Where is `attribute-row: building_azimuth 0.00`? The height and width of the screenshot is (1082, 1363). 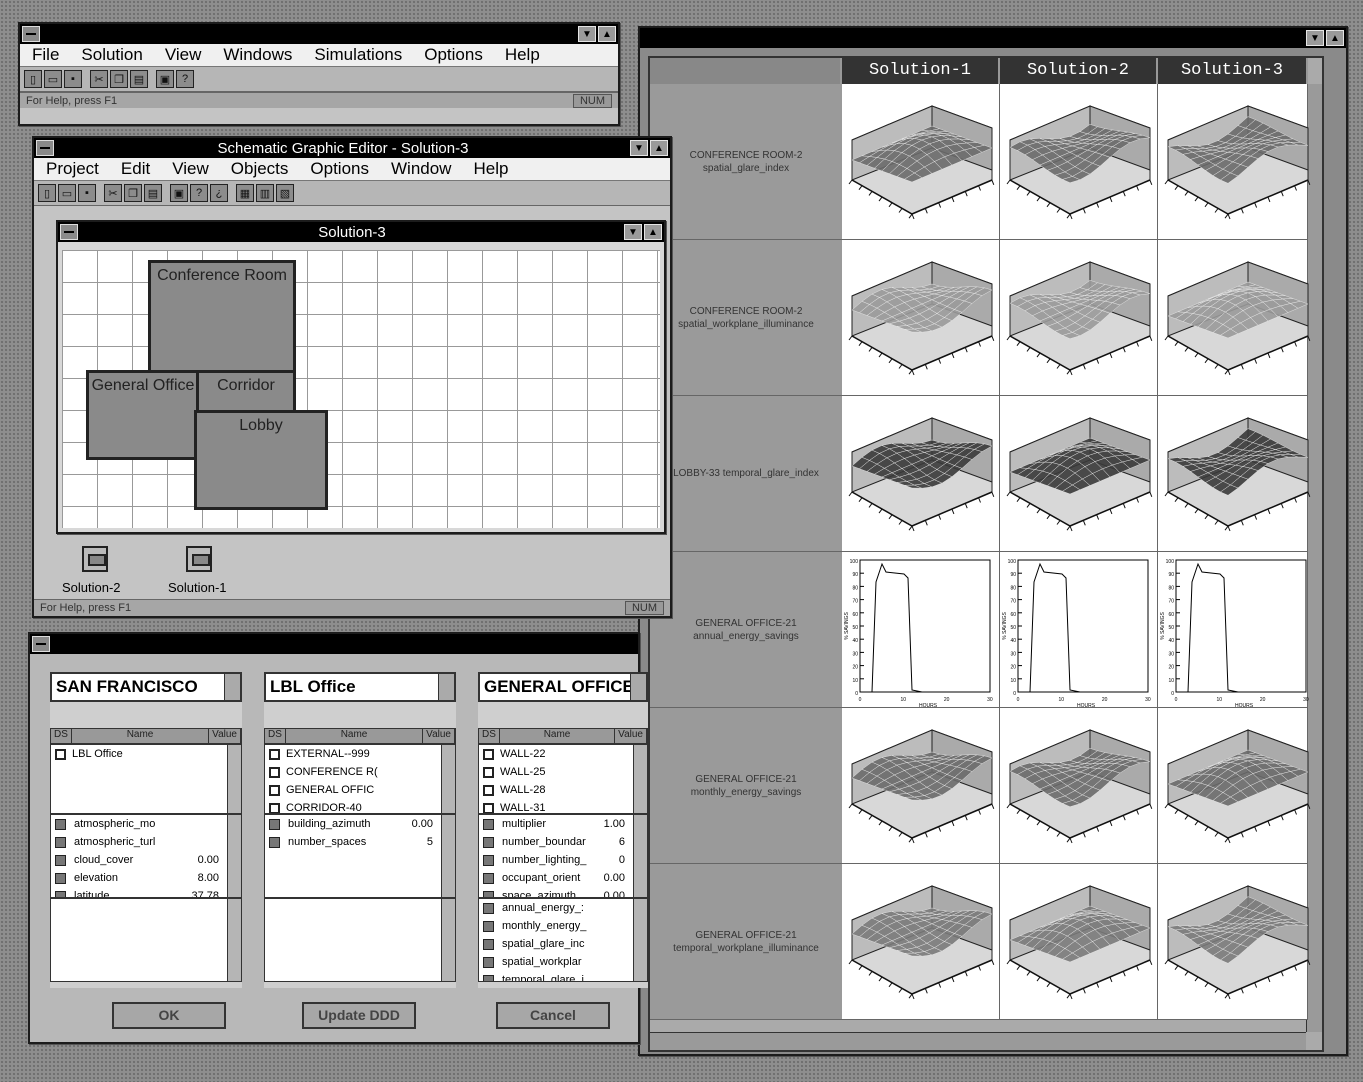
attribute-row: building_azimuth 0.00 is located at coordinates (360, 824).